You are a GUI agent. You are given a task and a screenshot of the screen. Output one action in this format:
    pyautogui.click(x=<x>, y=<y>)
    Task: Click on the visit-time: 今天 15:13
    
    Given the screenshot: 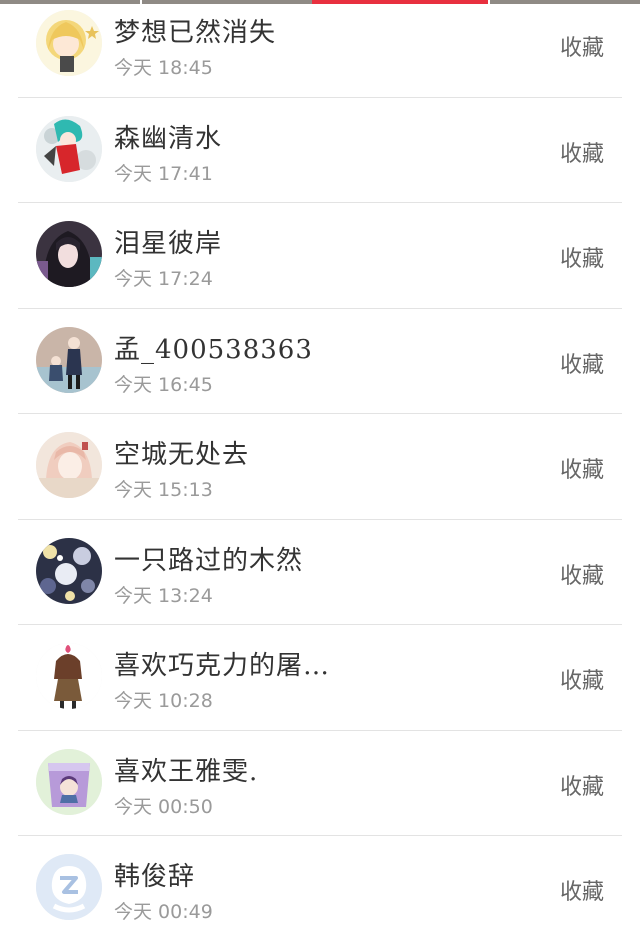 What is the action you would take?
    pyautogui.click(x=163, y=490)
    